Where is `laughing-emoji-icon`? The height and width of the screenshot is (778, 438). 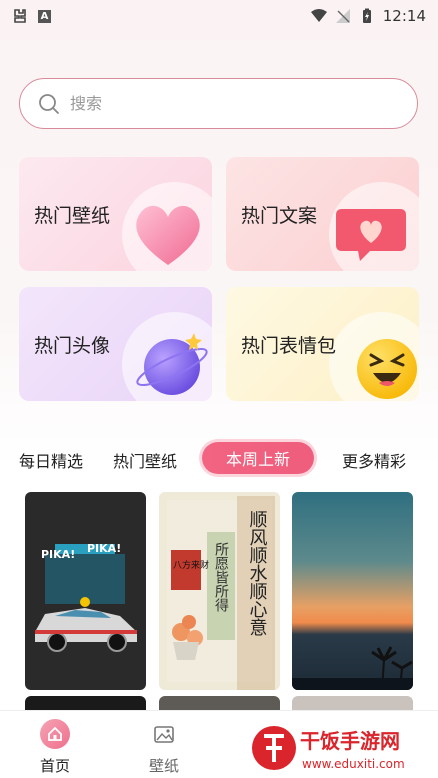 laughing-emoji-icon is located at coordinates (387, 369).